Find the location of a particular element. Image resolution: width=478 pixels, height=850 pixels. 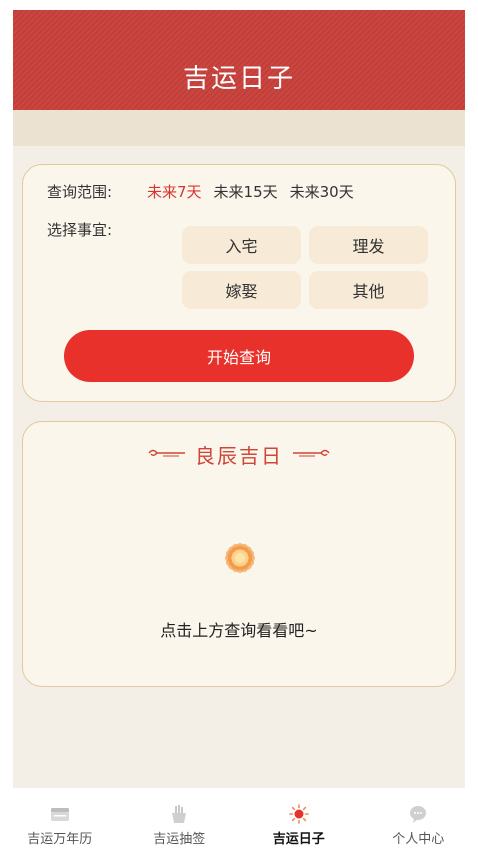

tab-label: 个人中心 is located at coordinates (418, 839).